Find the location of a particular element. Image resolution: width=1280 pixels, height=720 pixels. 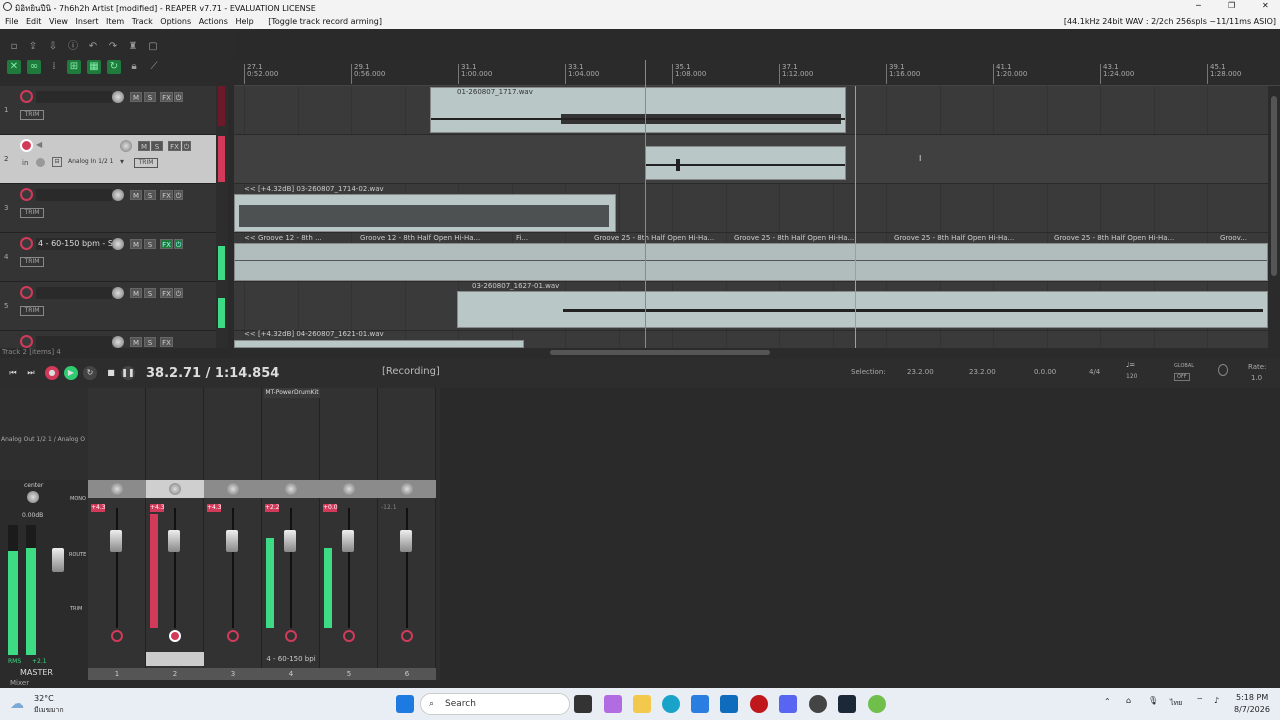

mixer-strip: +4.3 2 is located at coordinates (175, 534).